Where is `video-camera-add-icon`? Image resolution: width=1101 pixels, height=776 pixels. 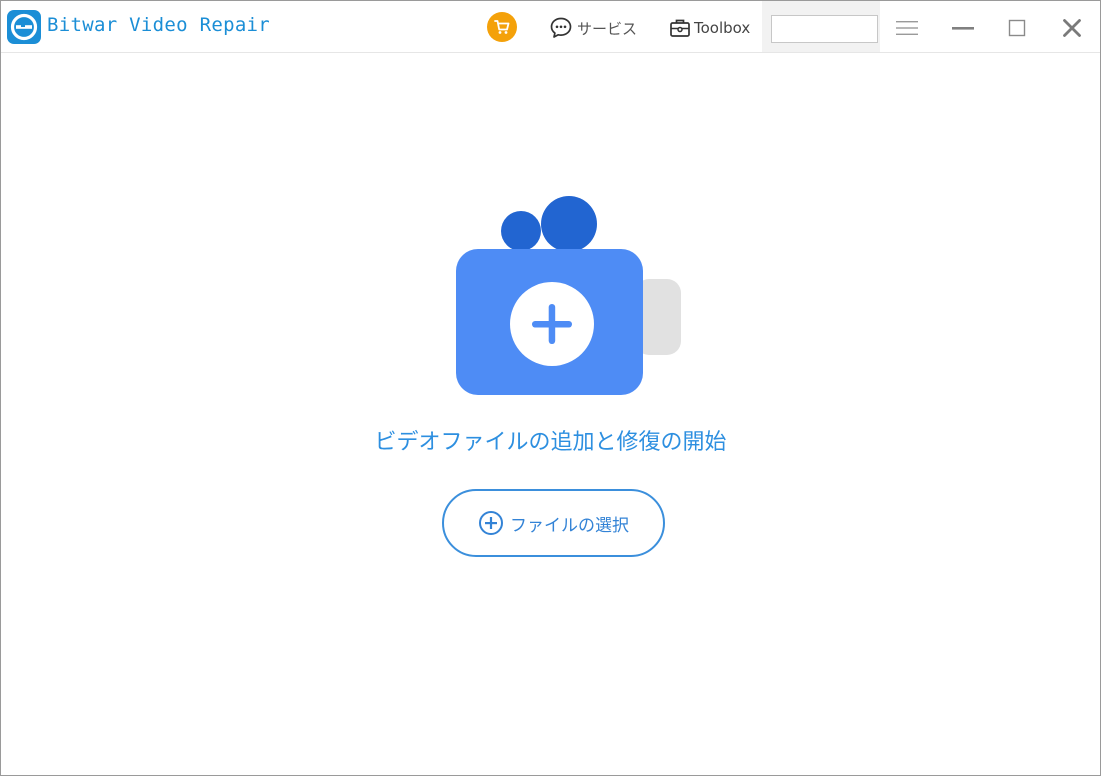 video-camera-add-icon is located at coordinates (570, 296).